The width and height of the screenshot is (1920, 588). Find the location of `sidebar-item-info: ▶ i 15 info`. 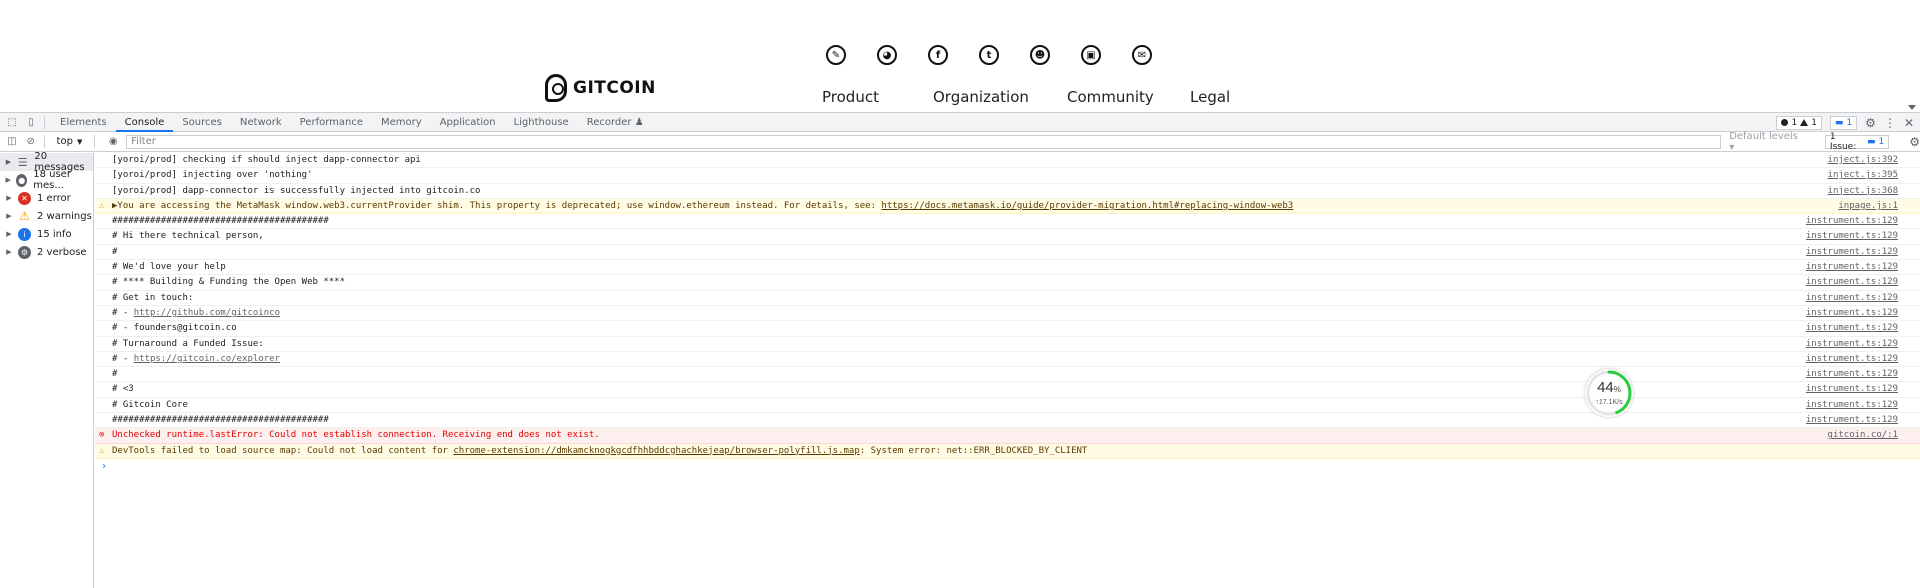

sidebar-item-info: ▶ i 15 info is located at coordinates (46, 234).